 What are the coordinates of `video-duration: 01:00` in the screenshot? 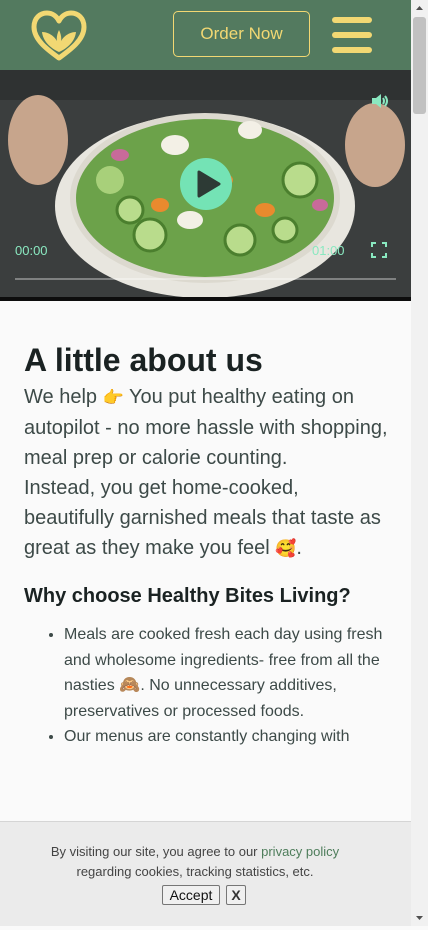 It's located at (328, 250).